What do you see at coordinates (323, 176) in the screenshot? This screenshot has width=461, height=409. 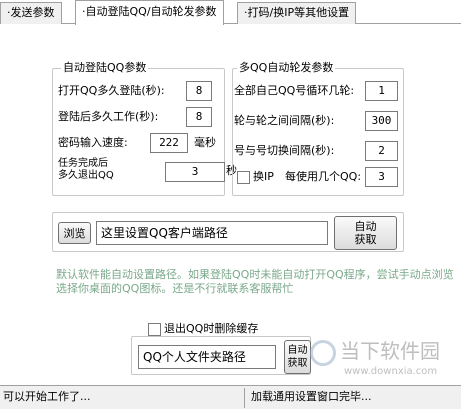 I see `per-ip-label: 每使用几个QQ:` at bounding box center [323, 176].